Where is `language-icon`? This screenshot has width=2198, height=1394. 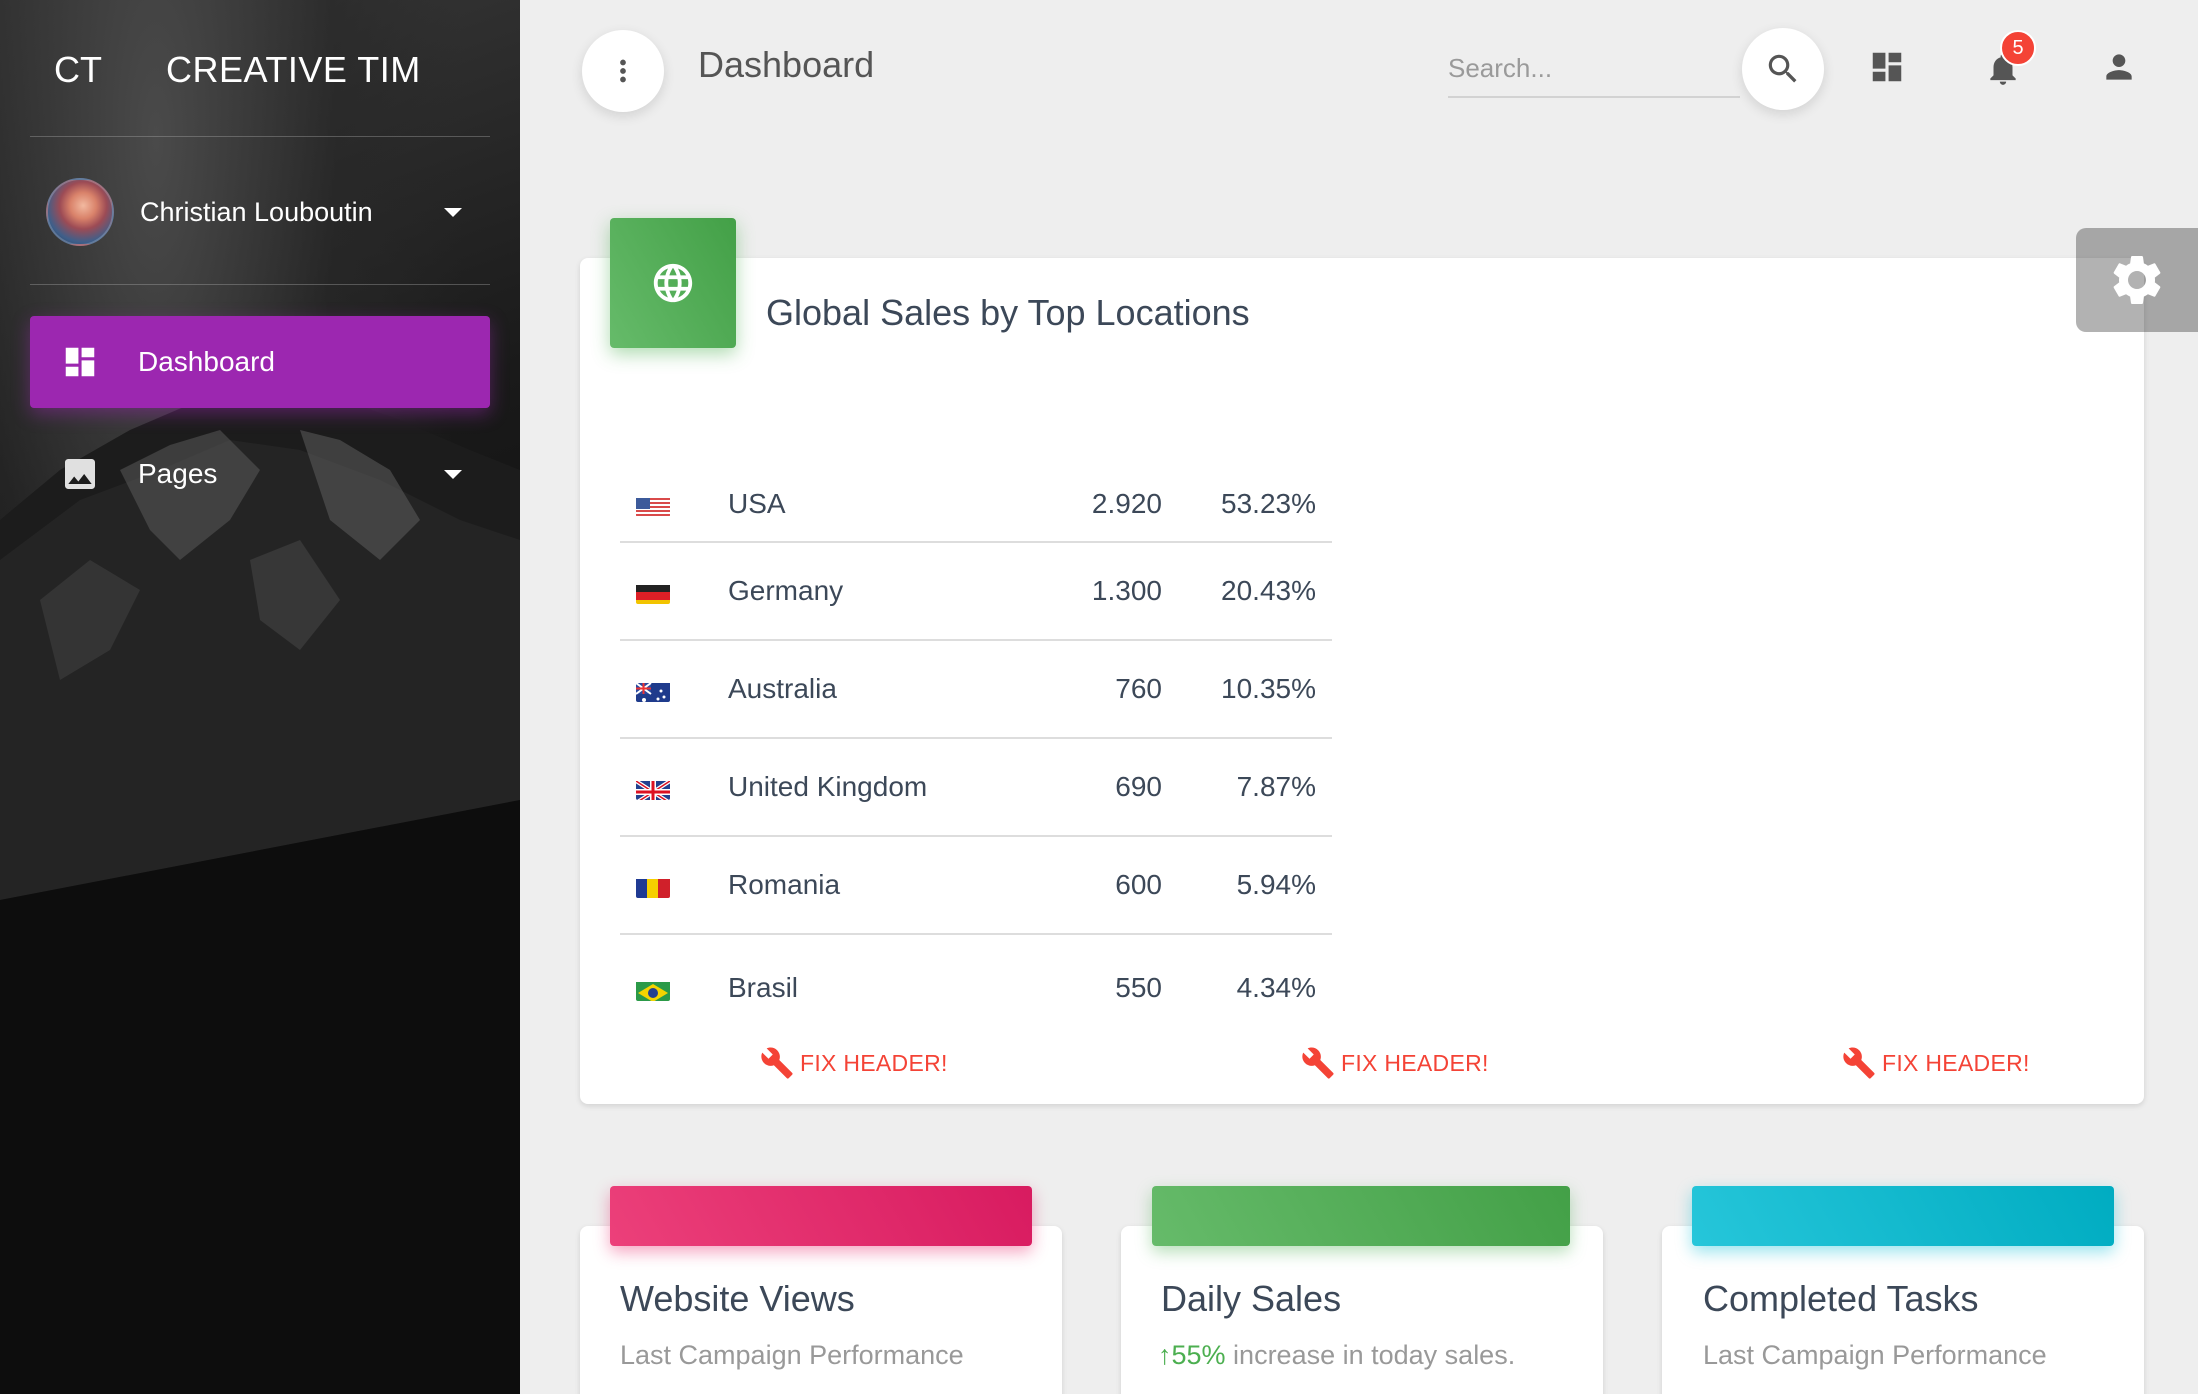 language-icon is located at coordinates (673, 283).